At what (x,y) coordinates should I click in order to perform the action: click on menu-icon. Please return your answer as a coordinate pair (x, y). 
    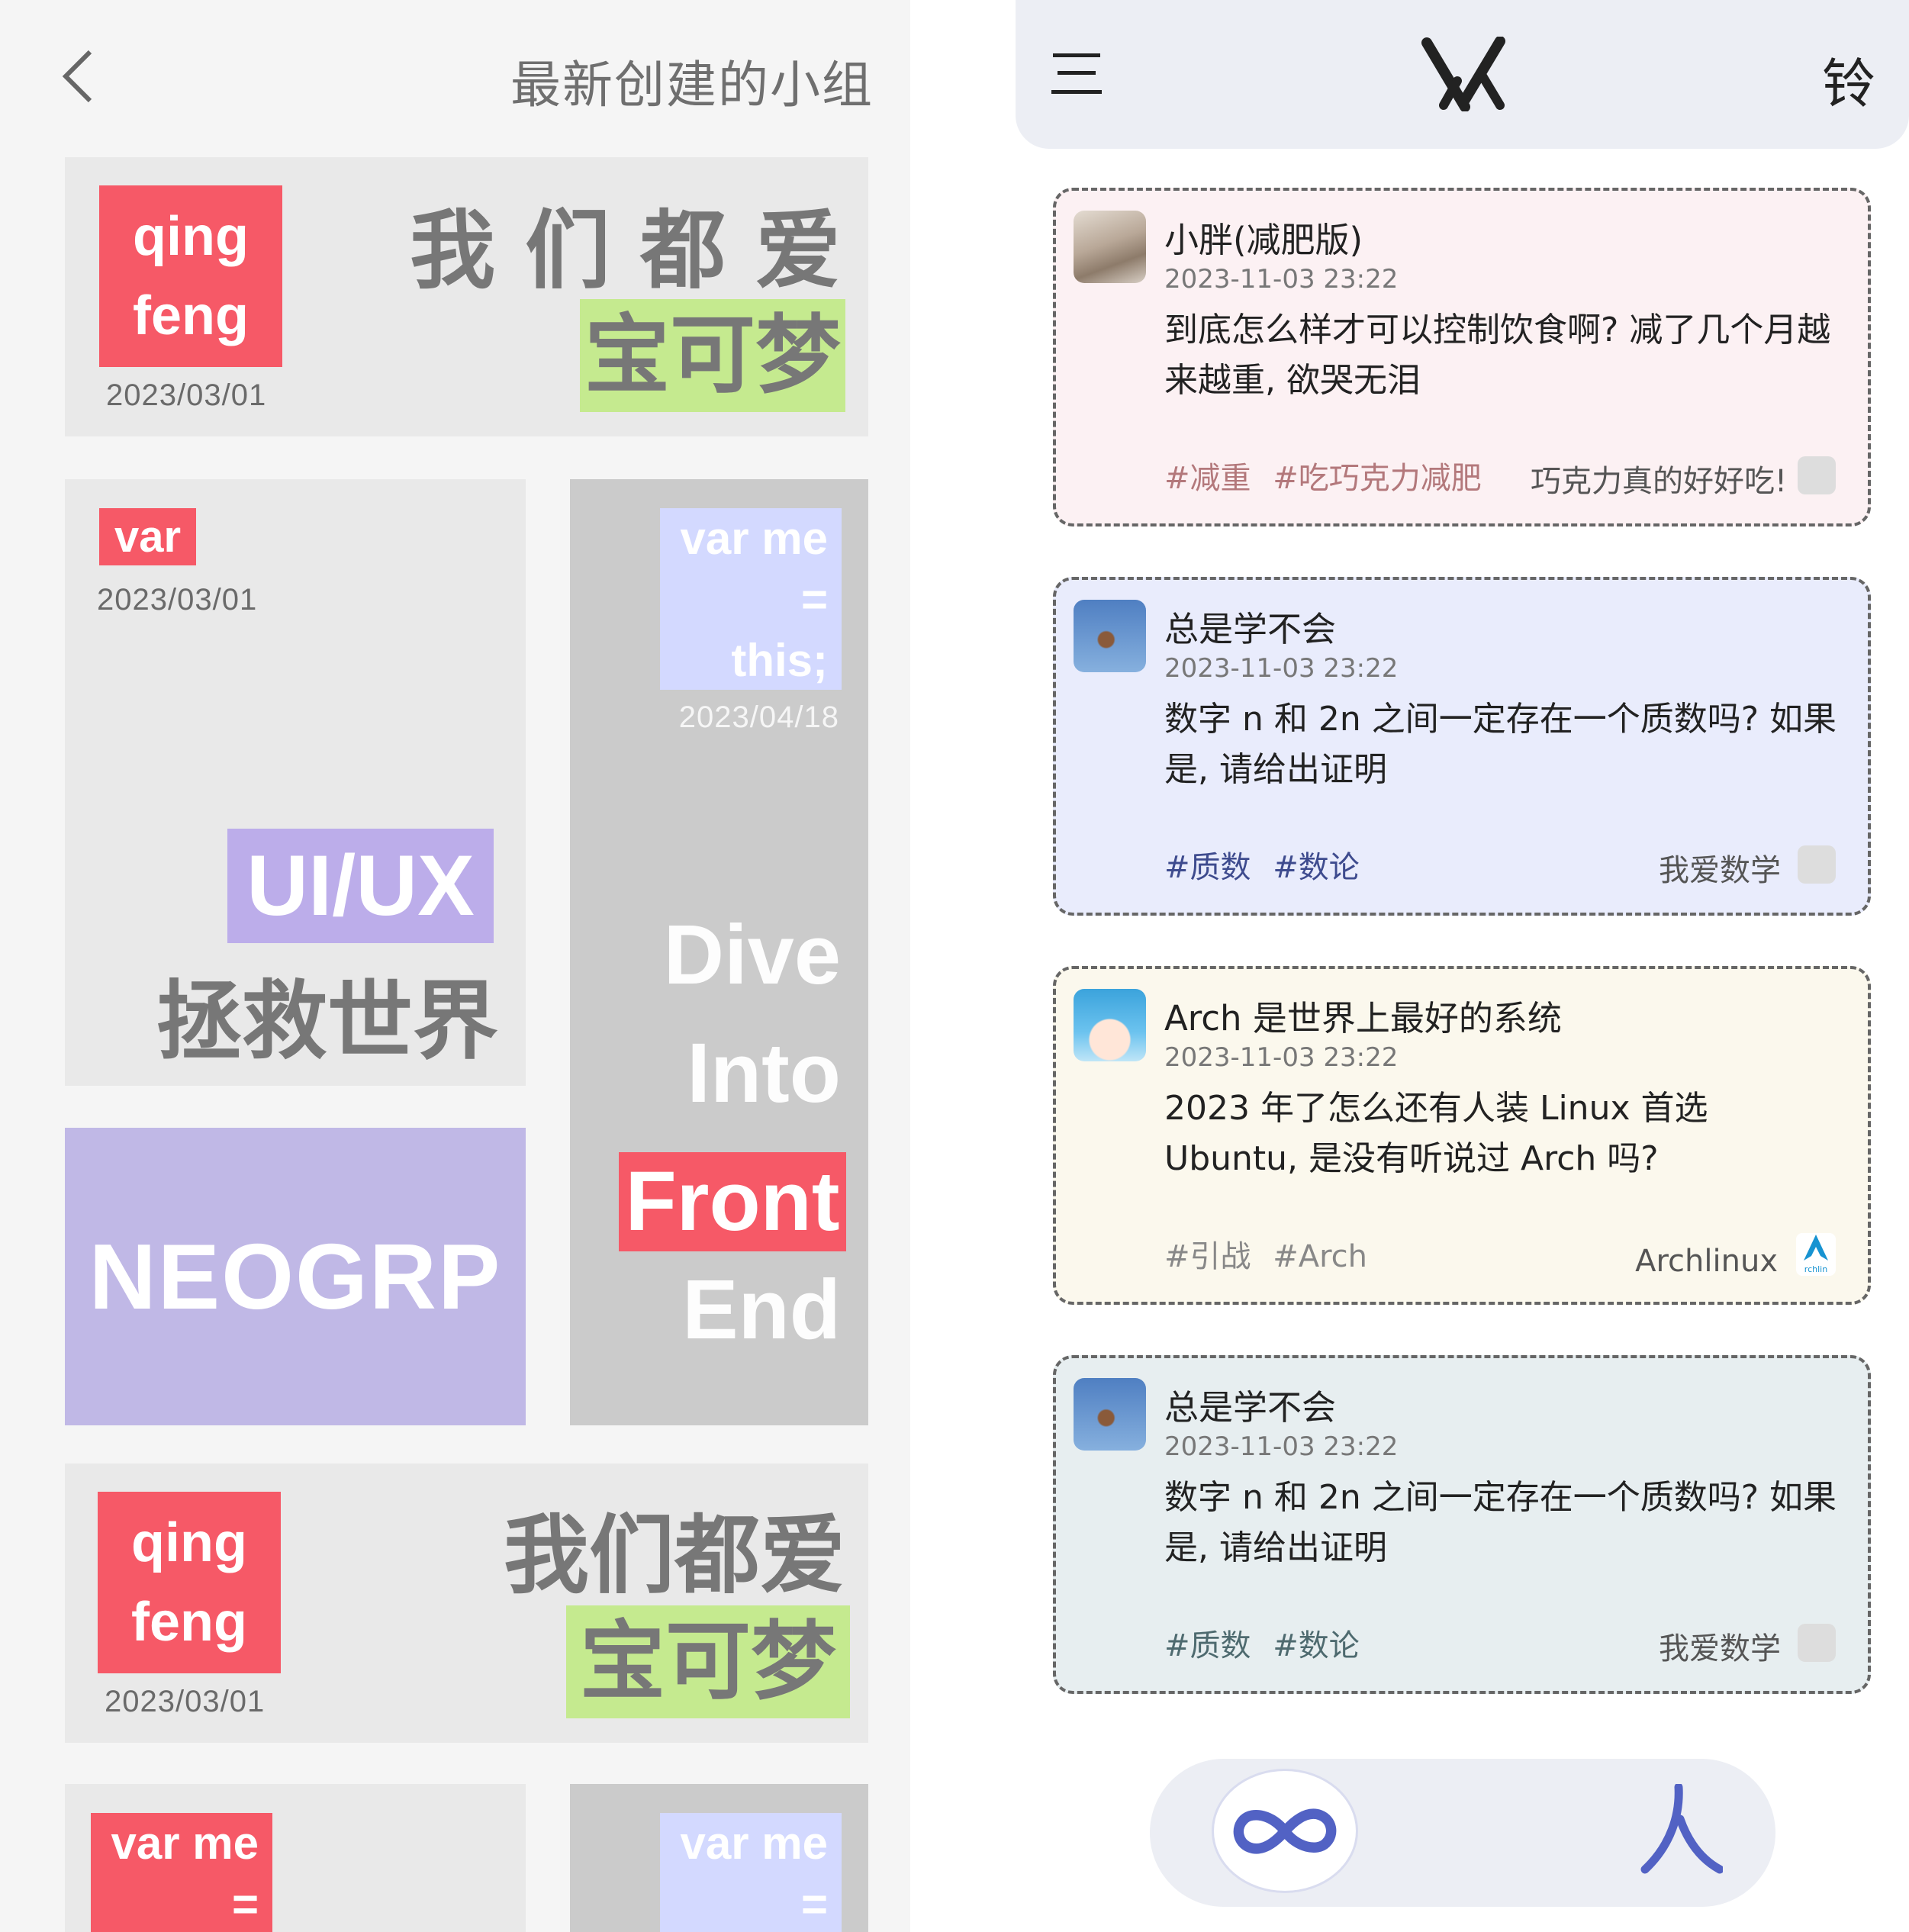
    Looking at the image, I should click on (1076, 73).